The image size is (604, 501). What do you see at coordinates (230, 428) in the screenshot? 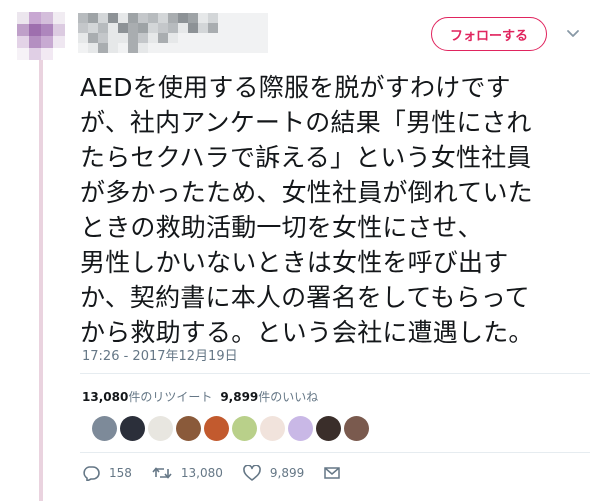
I see `liker-avatars` at bounding box center [230, 428].